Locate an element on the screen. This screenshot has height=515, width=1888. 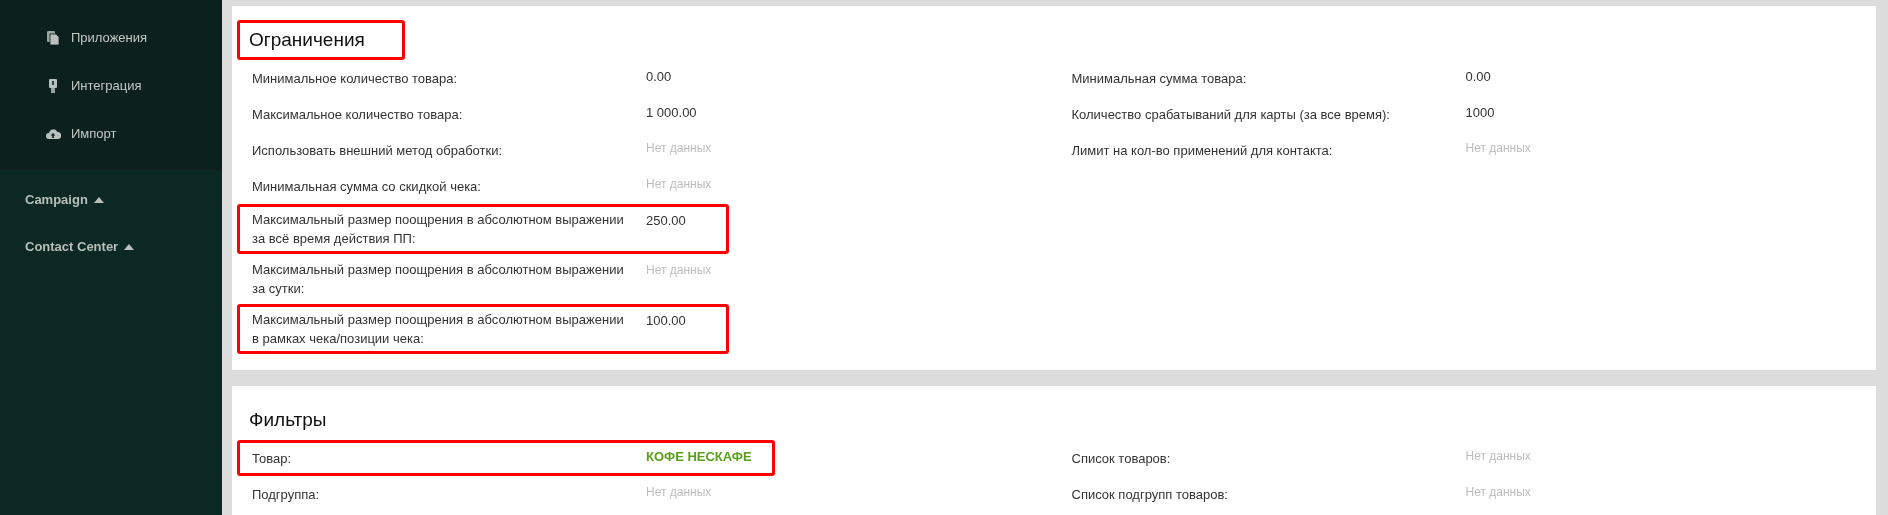
section-title: Ограничения is located at coordinates (321, 40).